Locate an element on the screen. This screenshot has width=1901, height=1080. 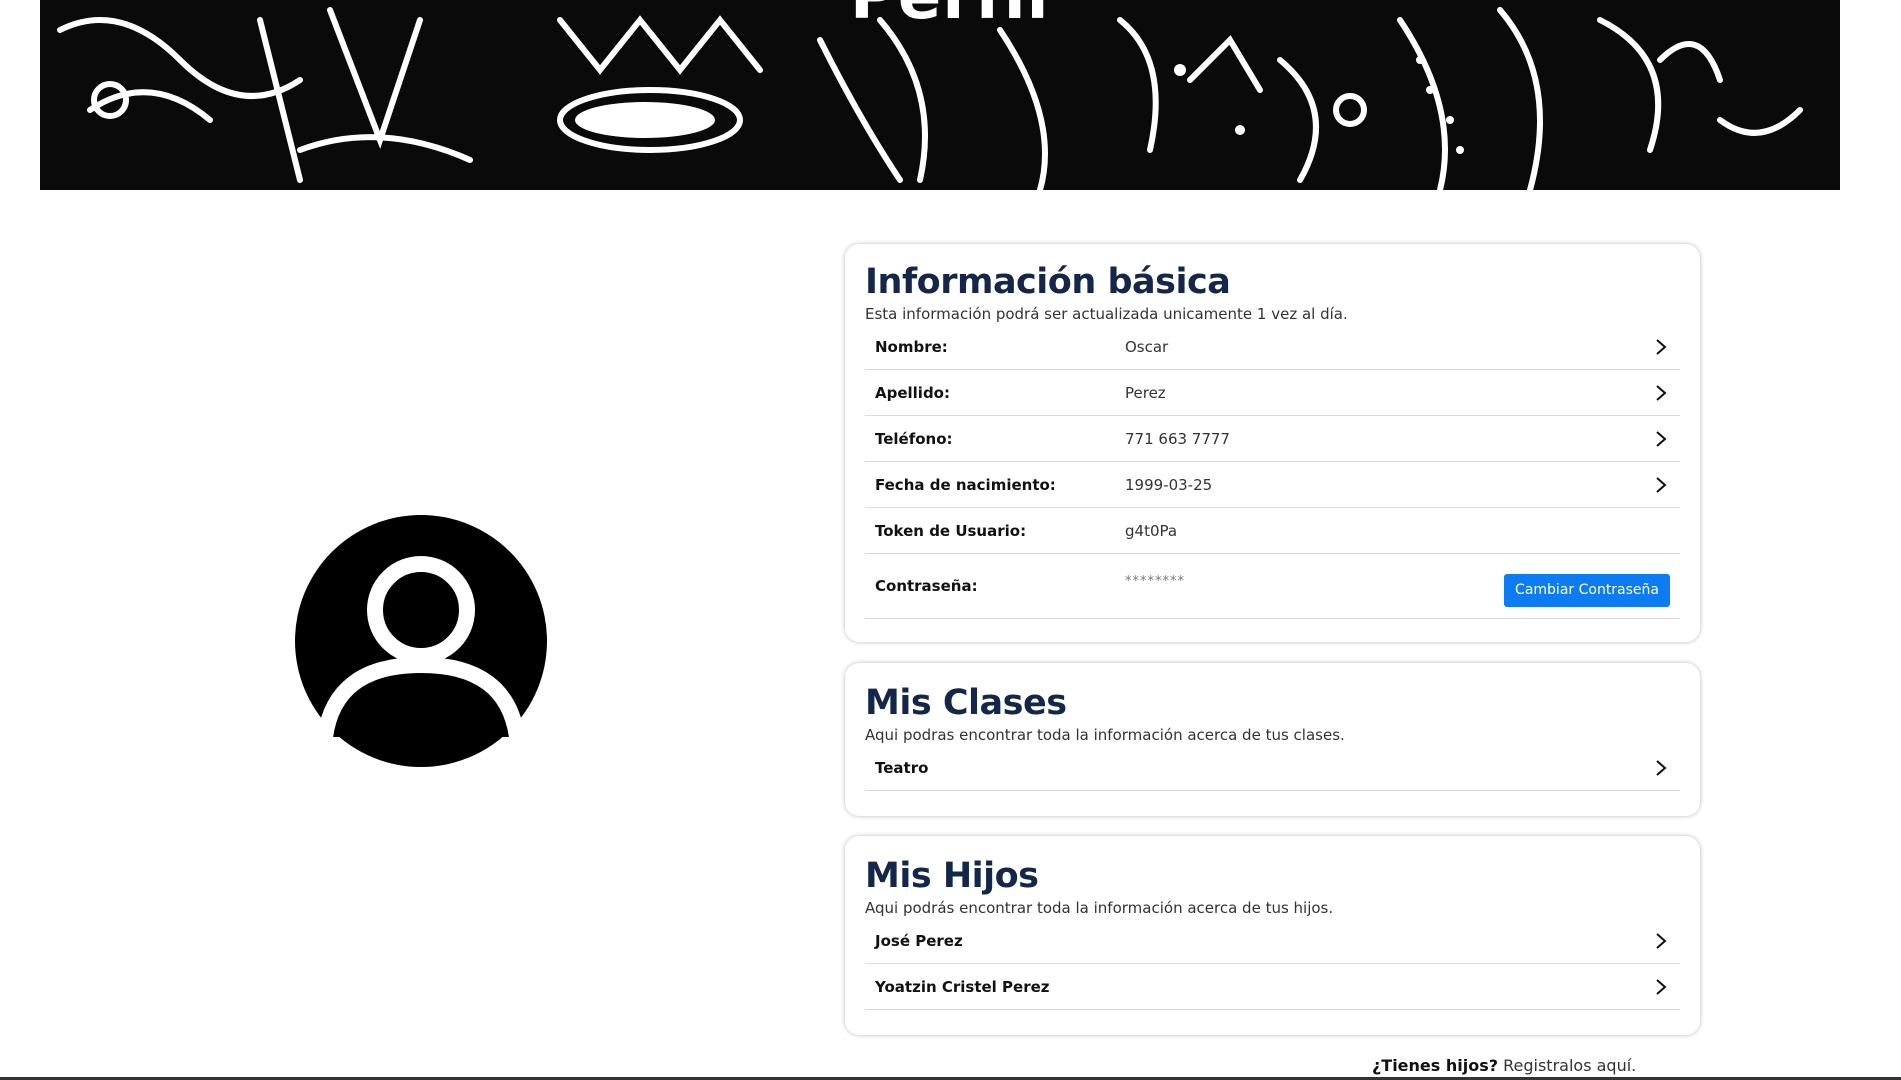
register-children-link: Registralos aquí. is located at coordinates (1569, 1065).